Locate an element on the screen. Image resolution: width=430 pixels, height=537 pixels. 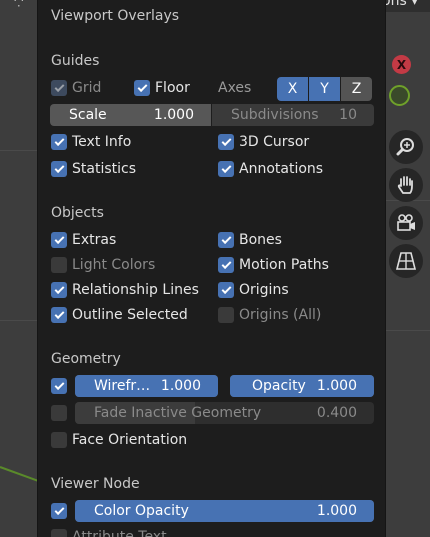
relationship-lines-checkbox is located at coordinates (59, 290).